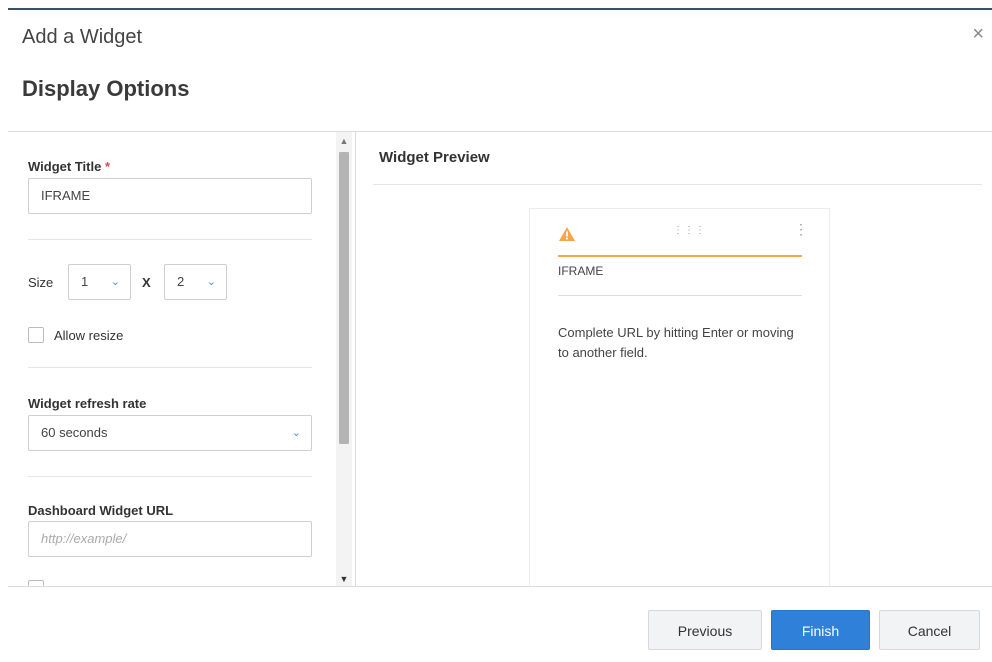 This screenshot has width=992, height=662. What do you see at coordinates (170, 433) in the screenshot?
I see `refresh-rate-select: 60 seconds ⌄` at bounding box center [170, 433].